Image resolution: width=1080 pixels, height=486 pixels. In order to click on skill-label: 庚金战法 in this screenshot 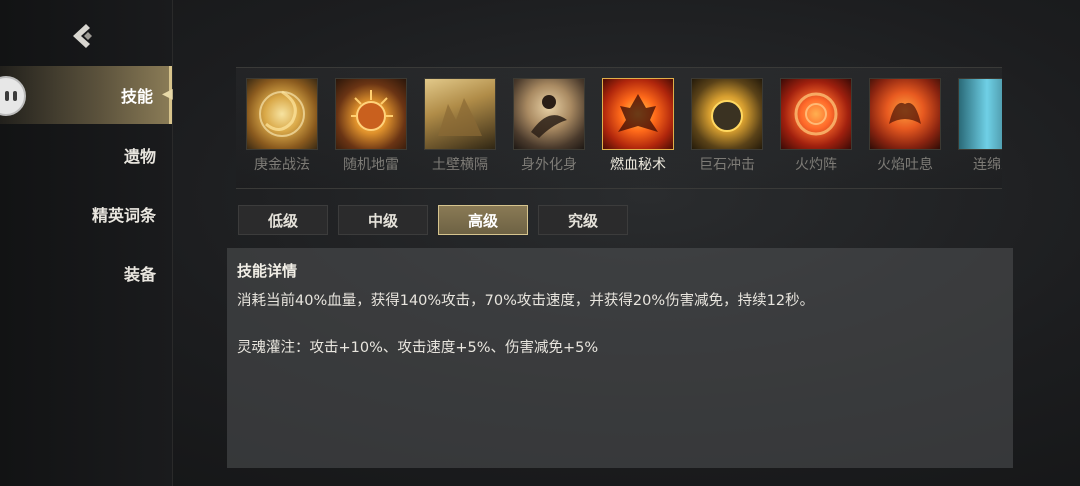, I will do `click(282, 165)`.